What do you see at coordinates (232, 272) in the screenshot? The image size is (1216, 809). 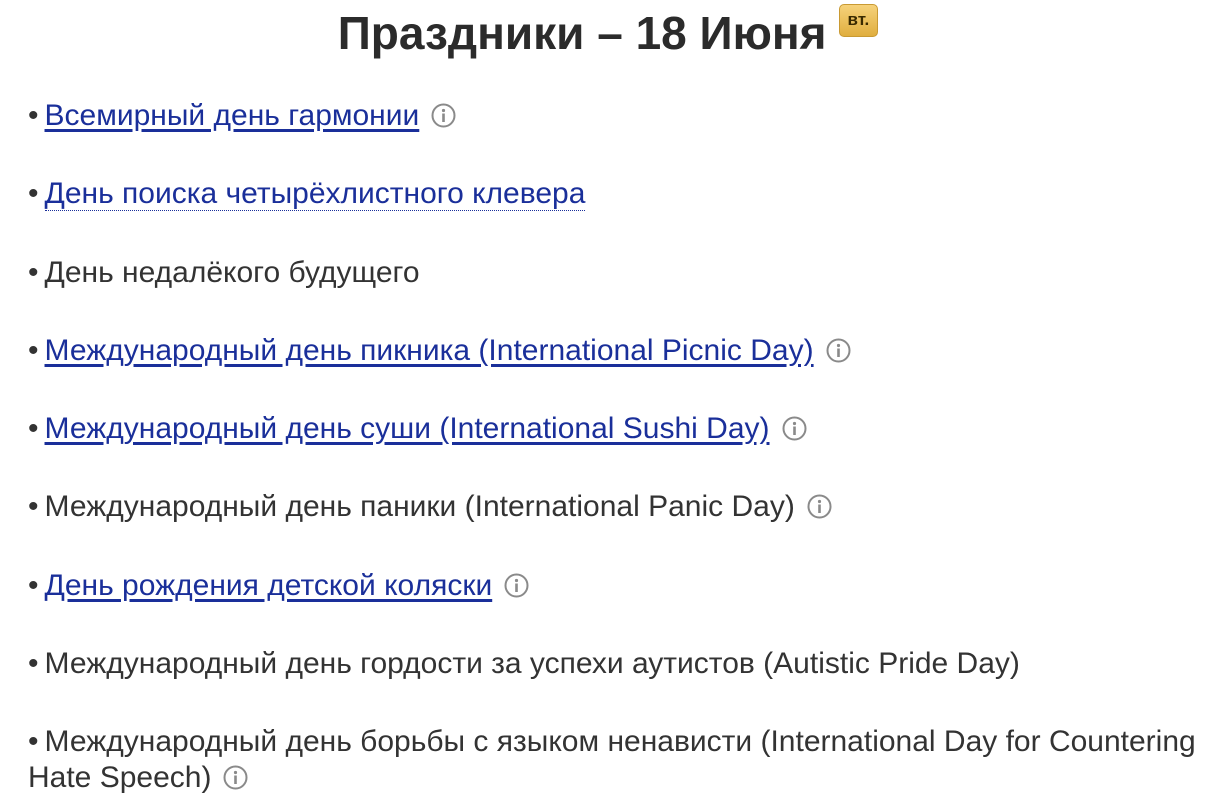 I see `holiday-text: День недалёкого будущего` at bounding box center [232, 272].